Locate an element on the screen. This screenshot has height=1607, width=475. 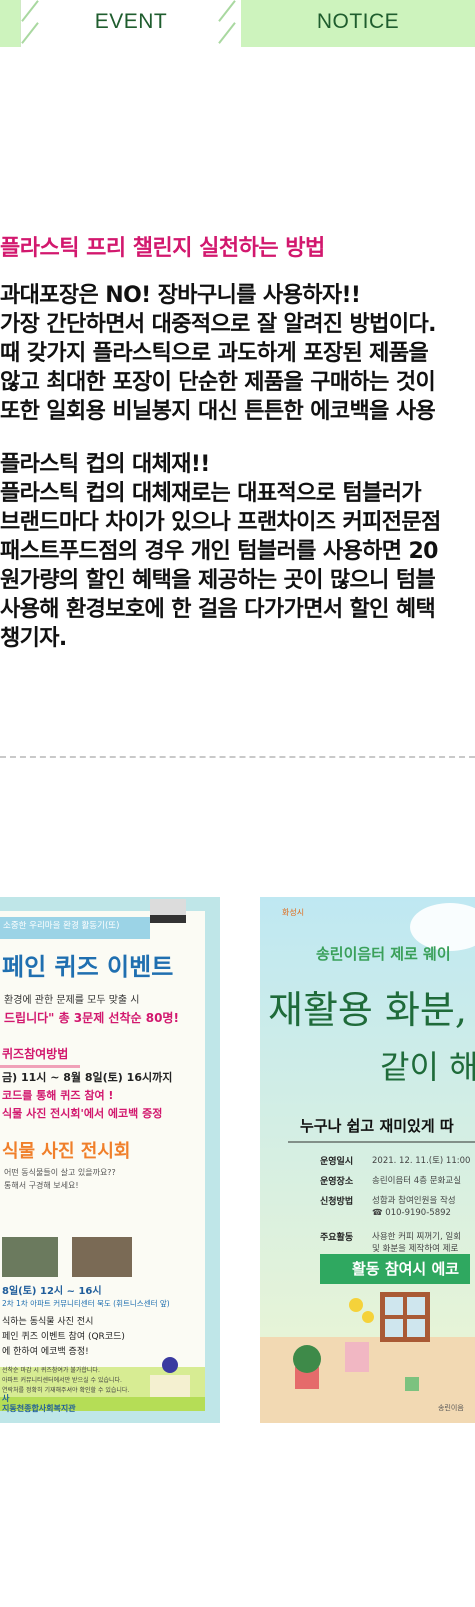
tab-notice: NOTICE is located at coordinates (358, 23).